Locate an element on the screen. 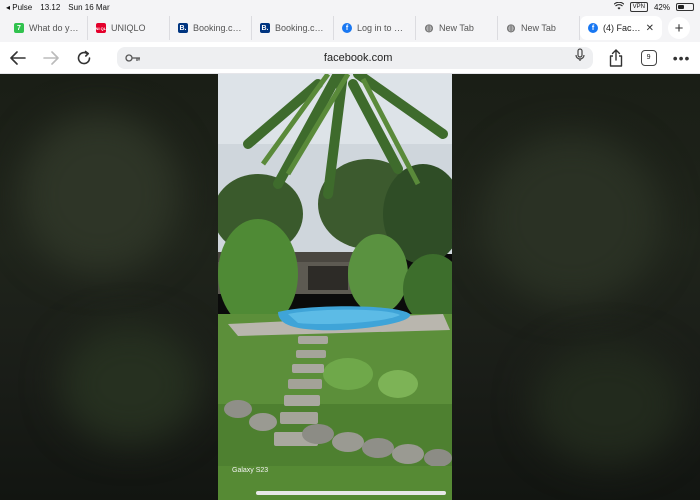 The height and width of the screenshot is (500, 700). tab-title: What do you is located at coordinates (54, 28).